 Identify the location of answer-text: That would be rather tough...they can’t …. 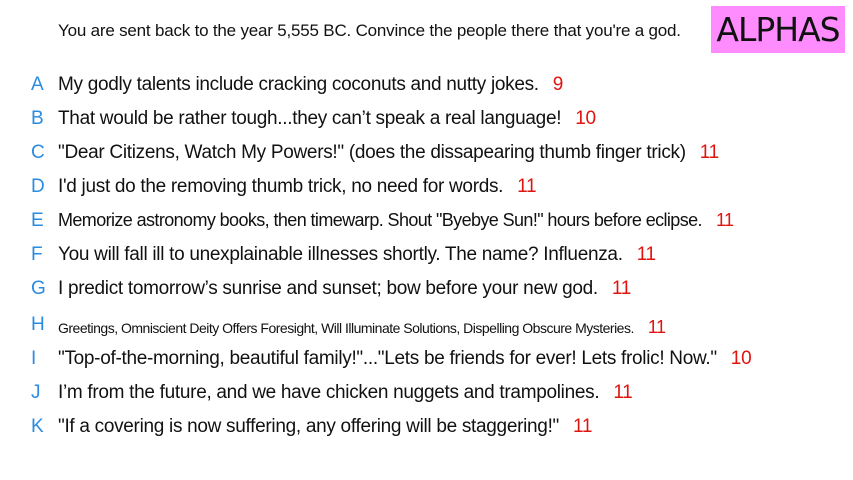
(327, 118).